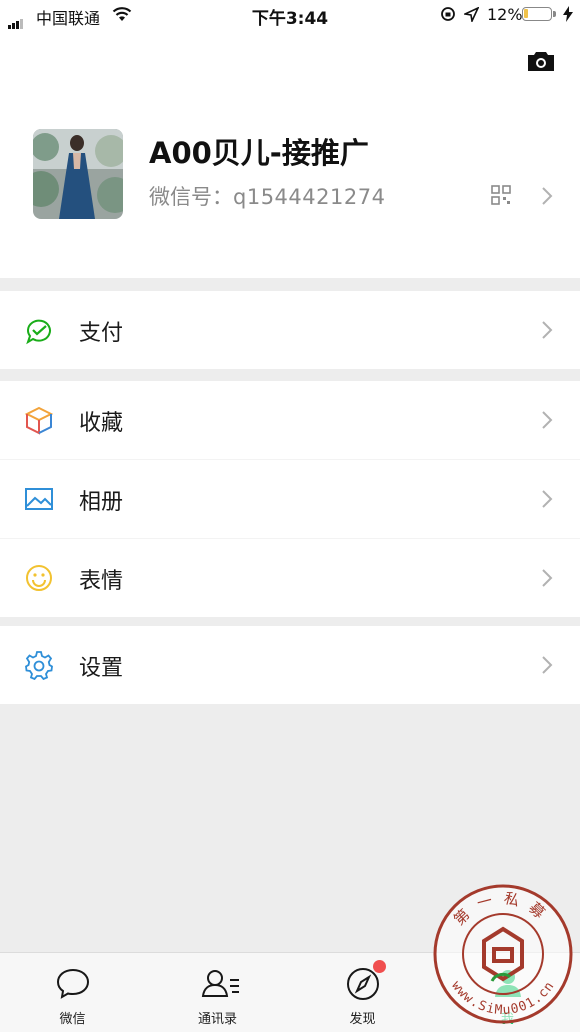  I want to click on profile-name: A00贝儿-接推广, so click(259, 153).